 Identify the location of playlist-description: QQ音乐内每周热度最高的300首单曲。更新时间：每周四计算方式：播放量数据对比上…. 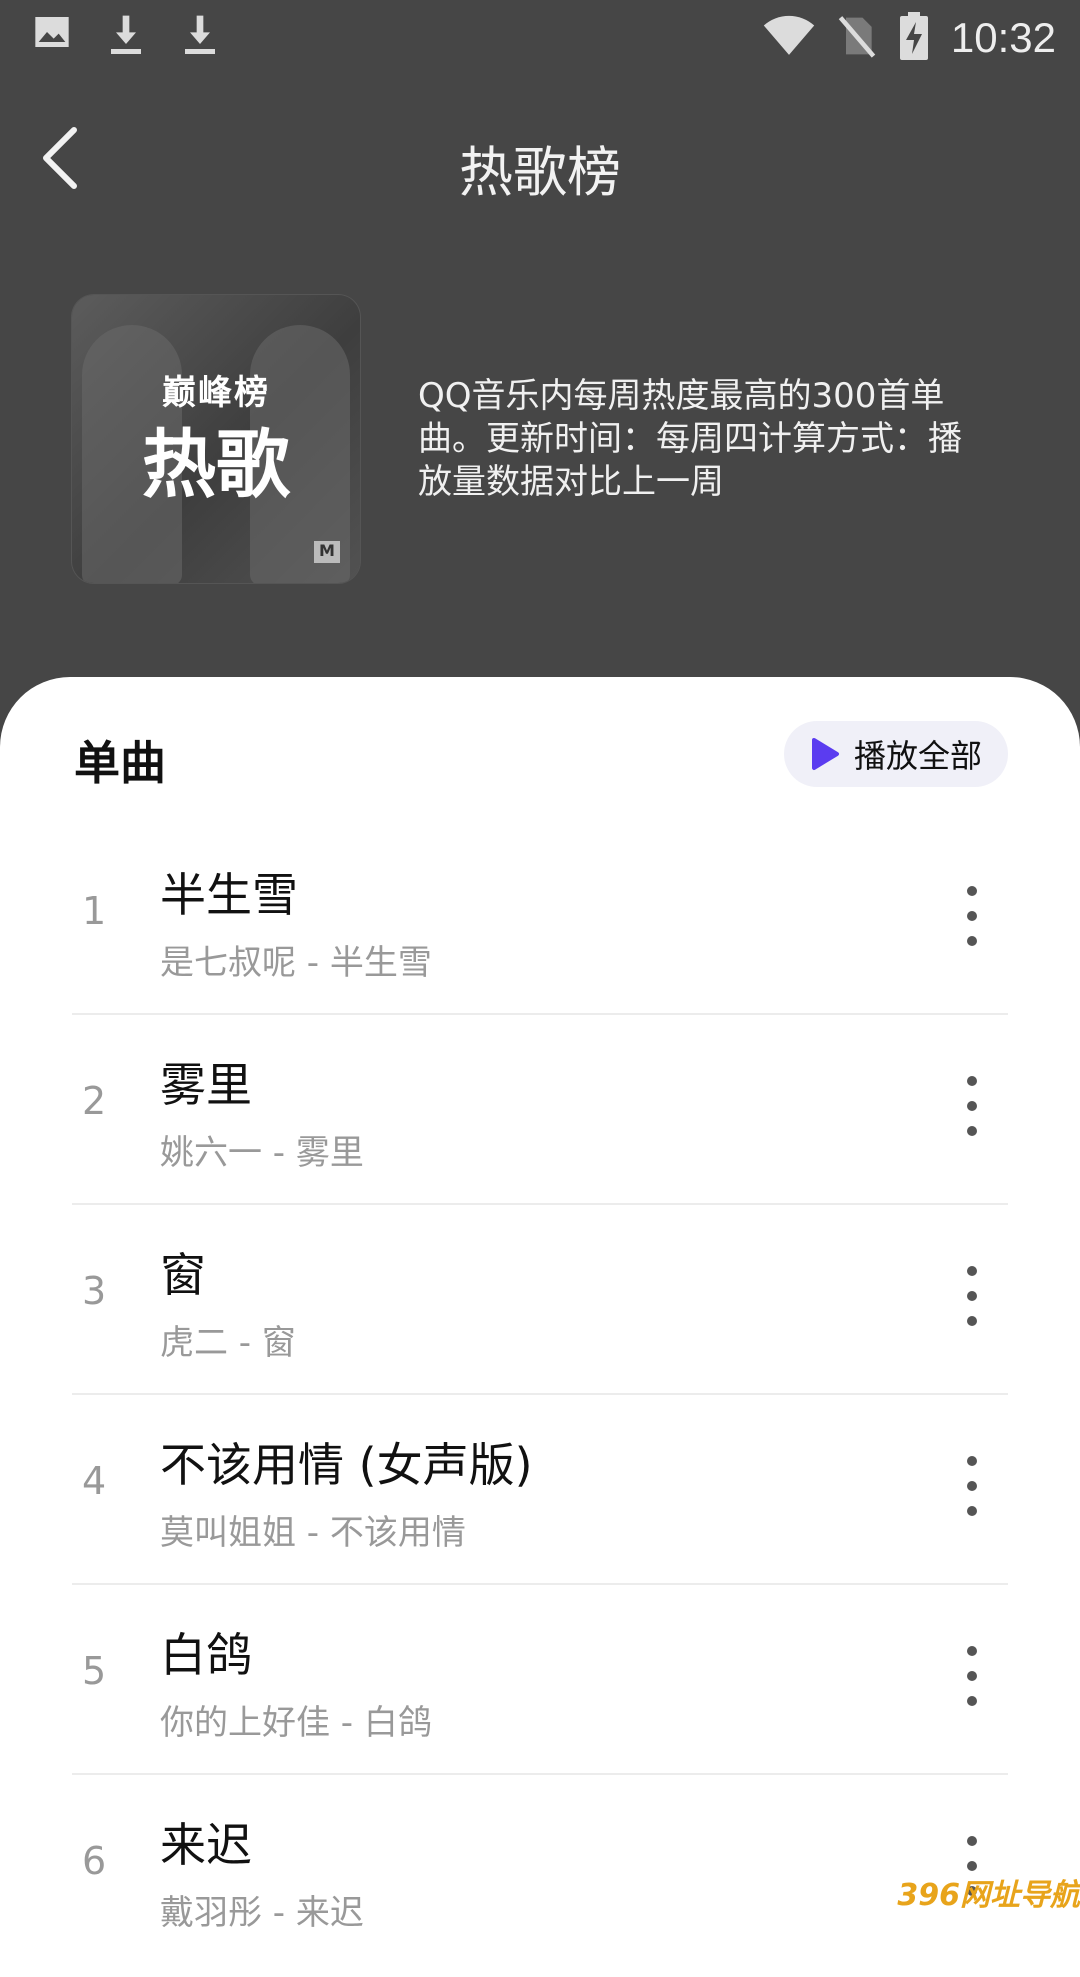
(690, 439).